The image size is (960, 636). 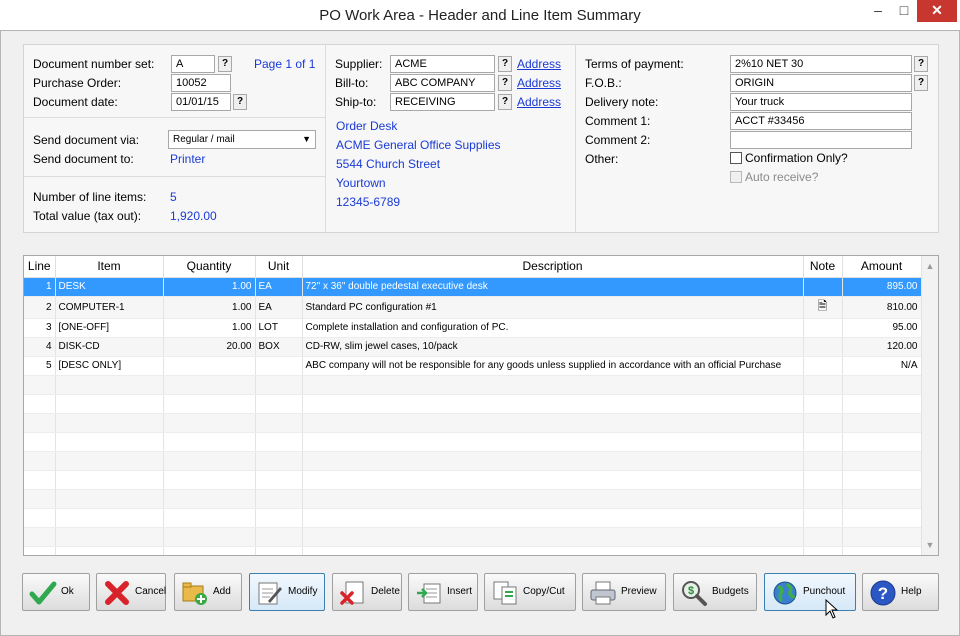 What do you see at coordinates (715, 592) in the screenshot?
I see `budgets-button: $ Budgets` at bounding box center [715, 592].